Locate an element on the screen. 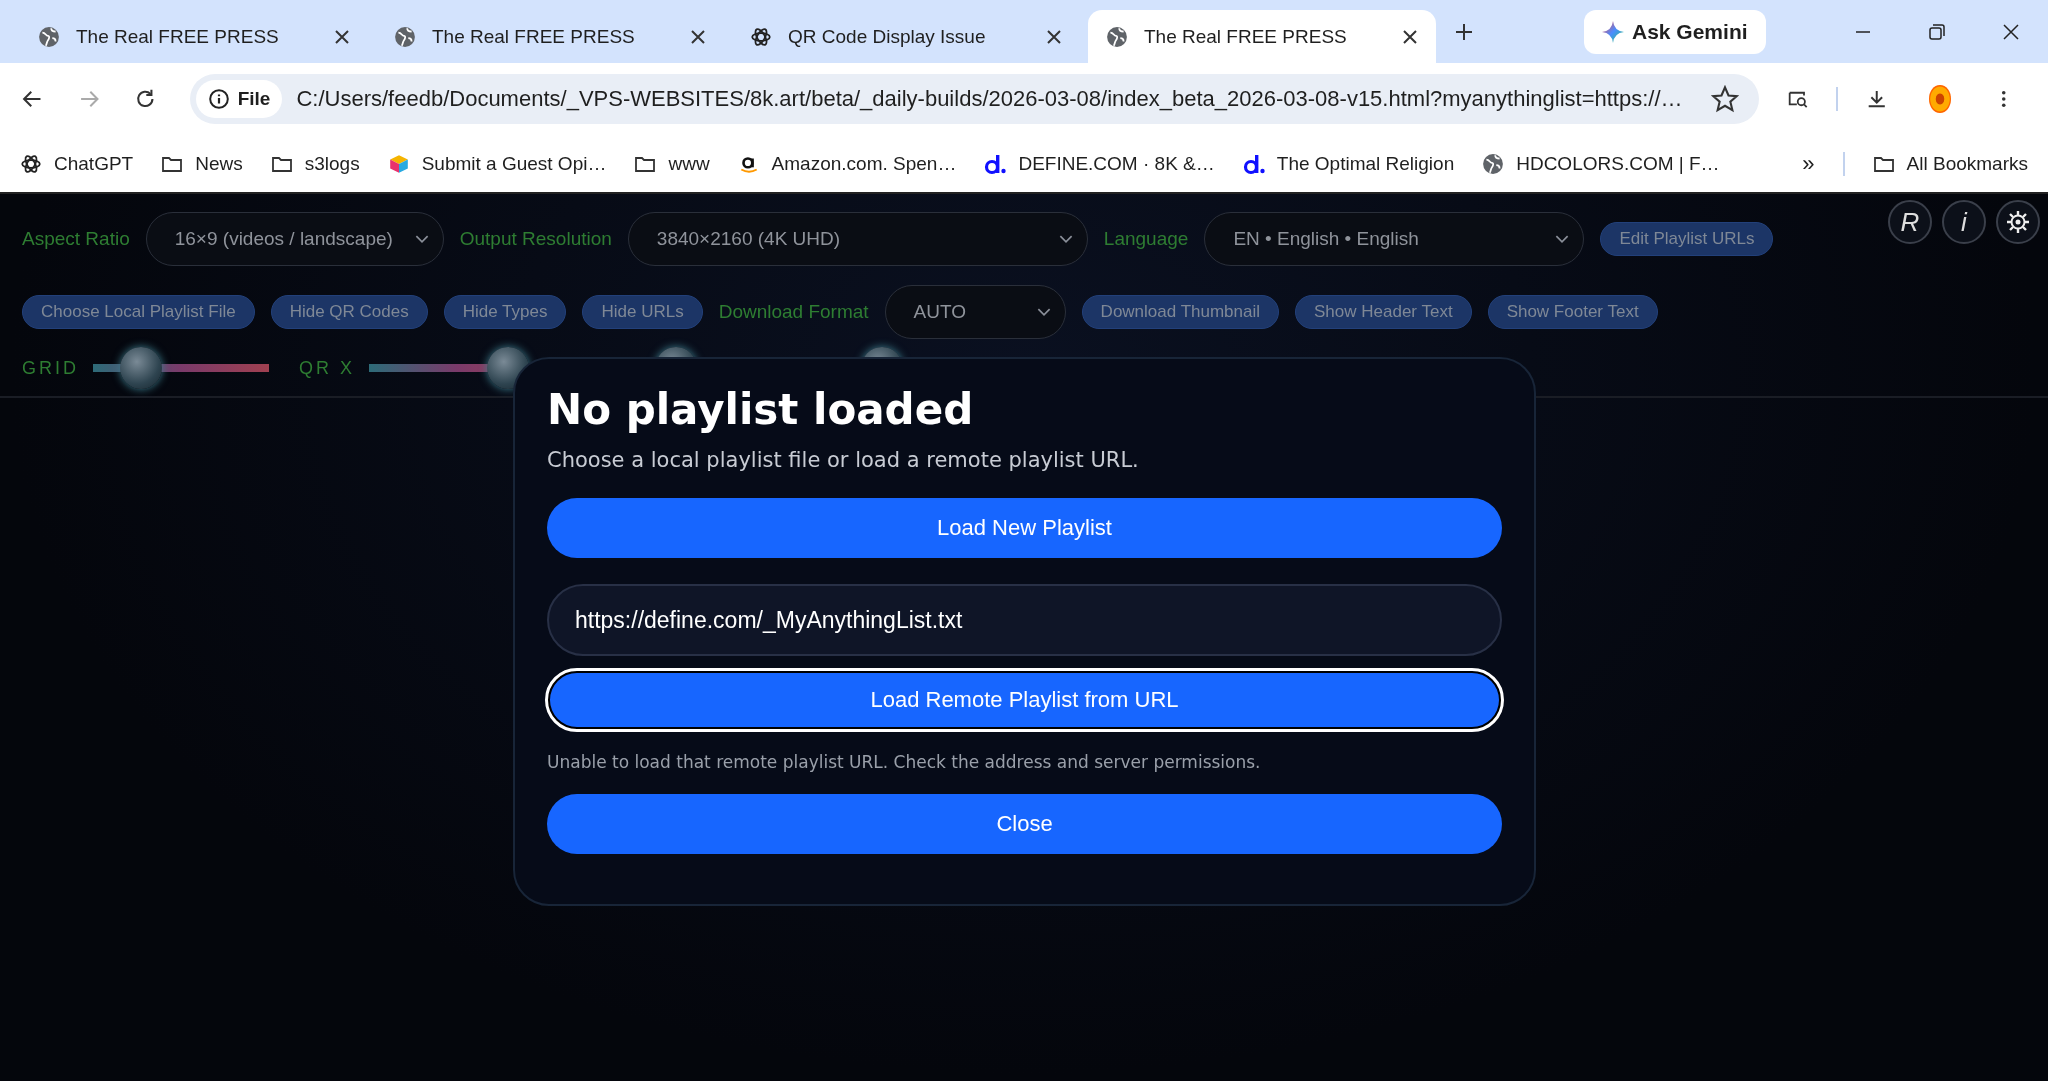 This screenshot has width=2048, height=1081. profile-avatar is located at coordinates (1940, 99).